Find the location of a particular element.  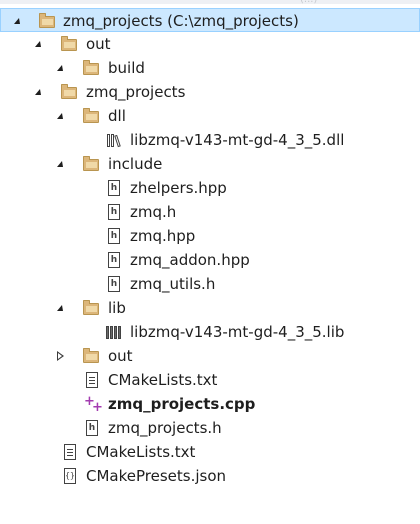

tree-item-lib-file: libzmq-v143-mt-gd-4_3_5.lib is located at coordinates (210, 332).